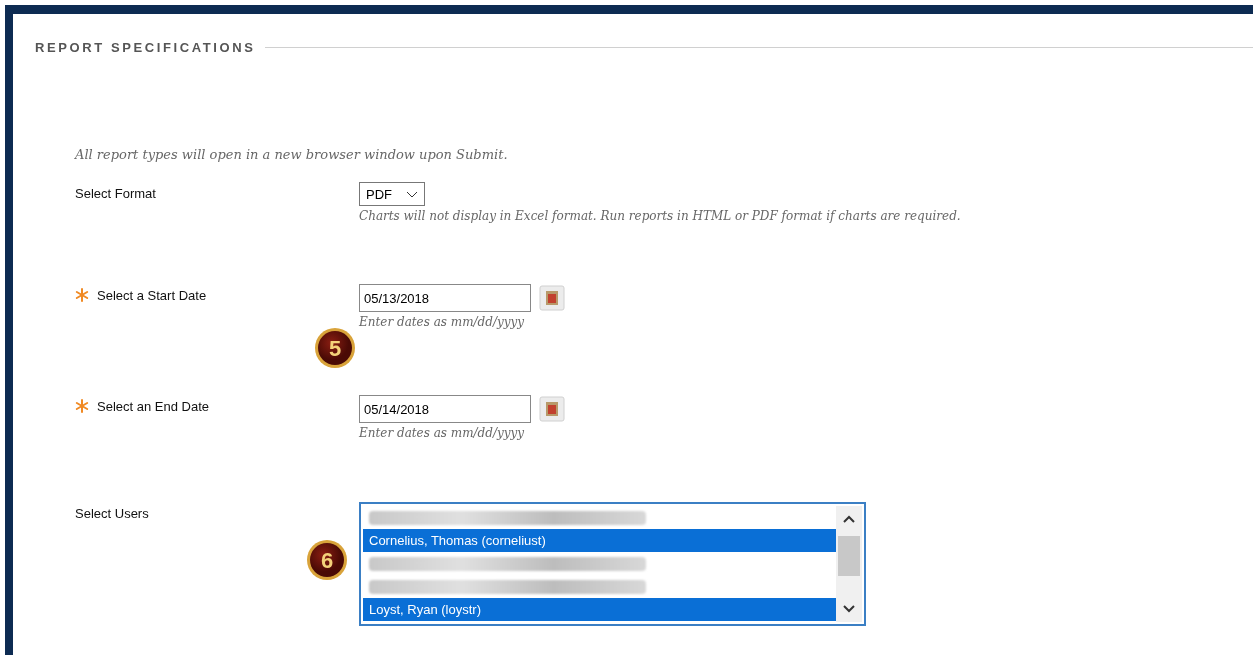 The width and height of the screenshot is (1253, 655). I want to click on scrollbar, so click(849, 564).